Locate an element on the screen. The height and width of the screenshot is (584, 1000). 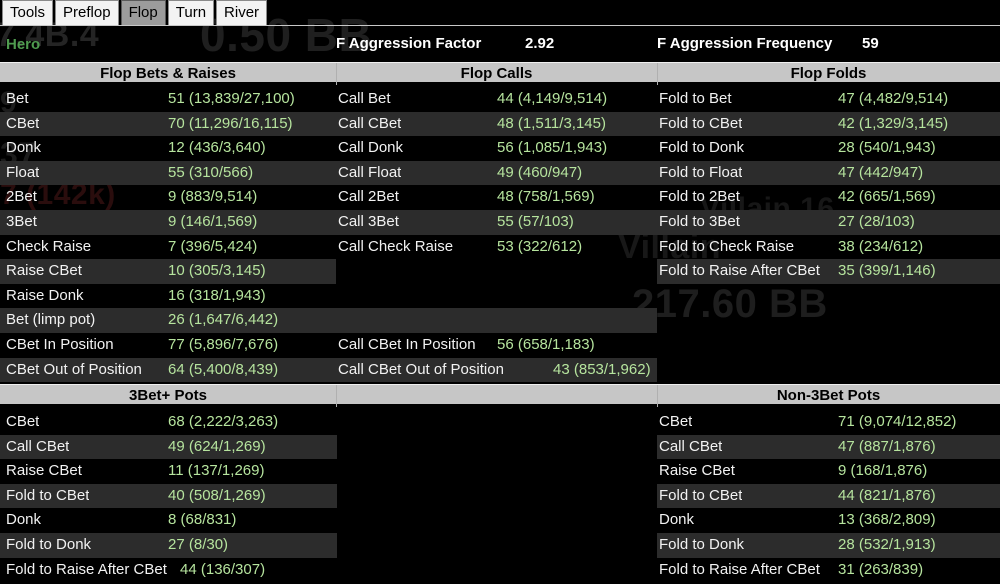
stat-value: 16 (318/1,943) is located at coordinates (217, 295).